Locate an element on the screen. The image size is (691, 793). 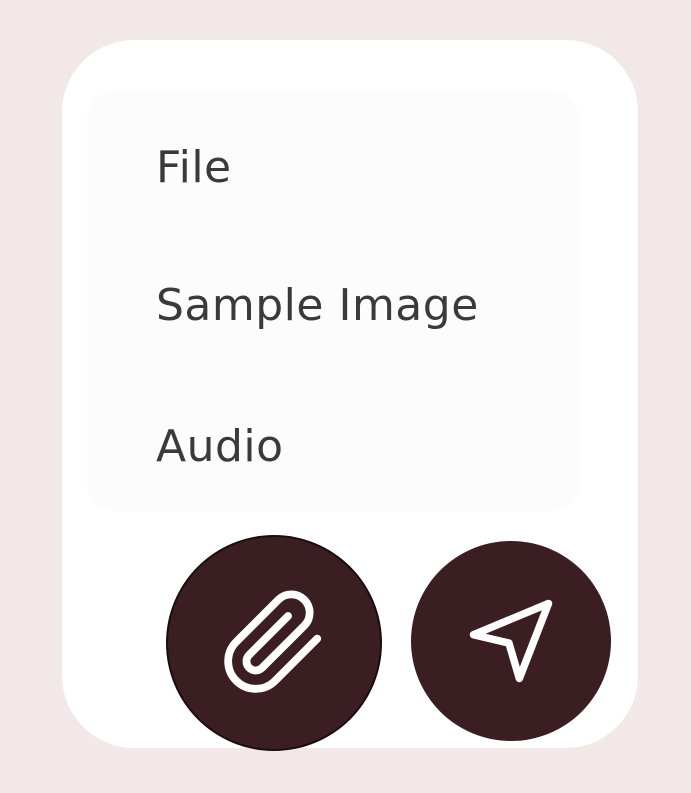
menu-item-audio: Audio is located at coordinates (220, 447).